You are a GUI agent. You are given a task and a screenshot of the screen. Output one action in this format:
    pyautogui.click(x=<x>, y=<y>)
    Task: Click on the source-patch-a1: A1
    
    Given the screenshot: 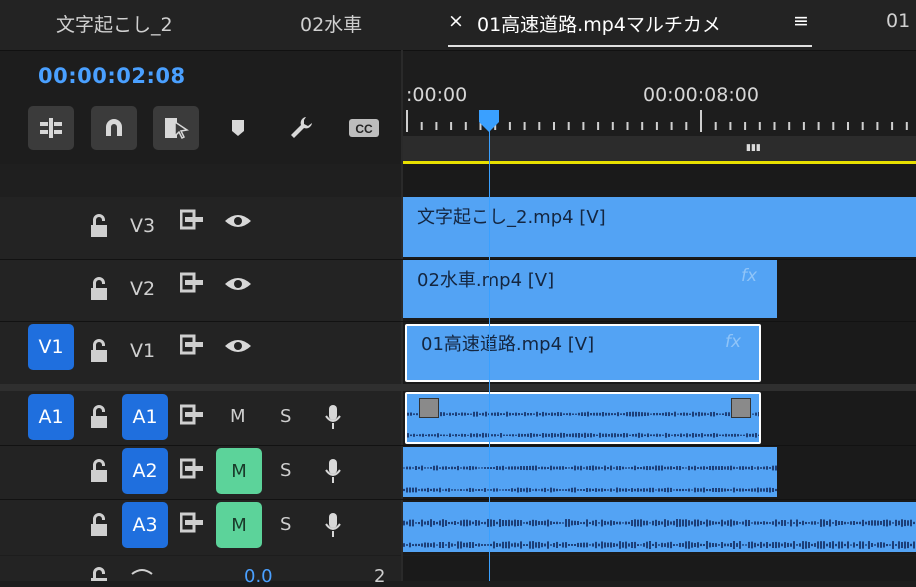 What is the action you would take?
    pyautogui.click(x=51, y=417)
    